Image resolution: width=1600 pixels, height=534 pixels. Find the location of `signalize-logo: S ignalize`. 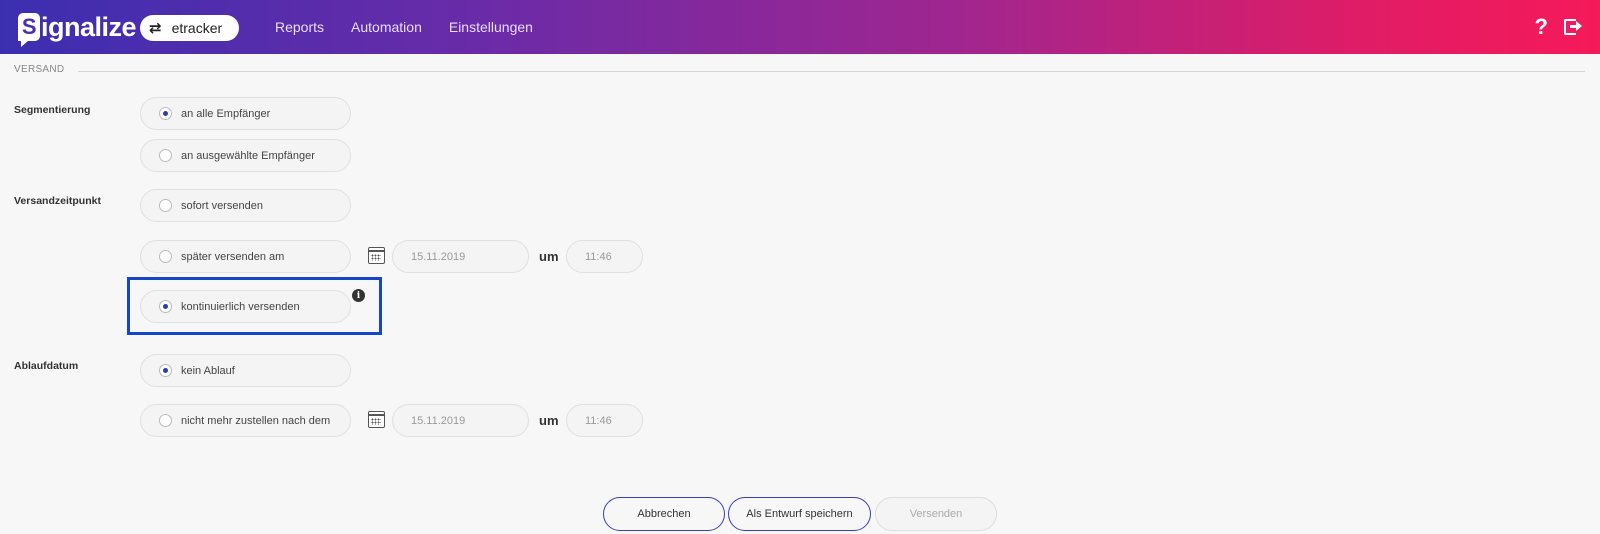

signalize-logo: S ignalize is located at coordinates (77, 28).